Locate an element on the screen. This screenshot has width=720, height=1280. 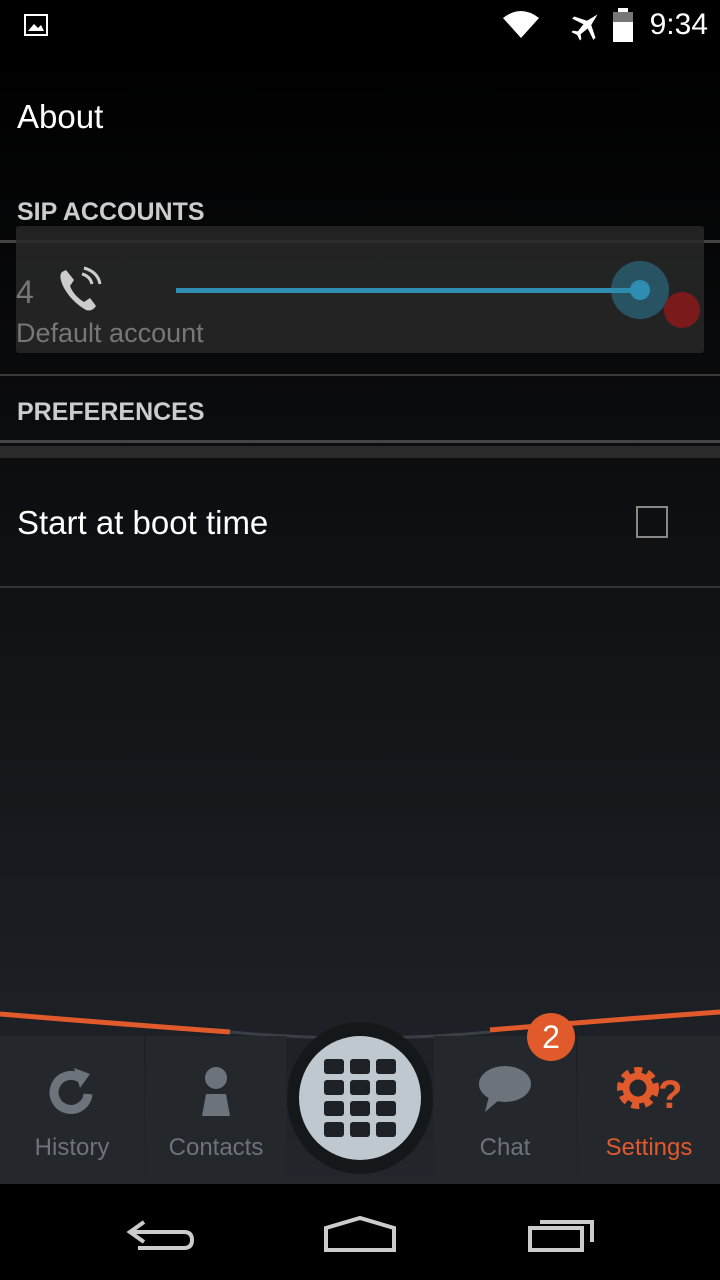
account-enable-slider-thumb is located at coordinates (640, 290).